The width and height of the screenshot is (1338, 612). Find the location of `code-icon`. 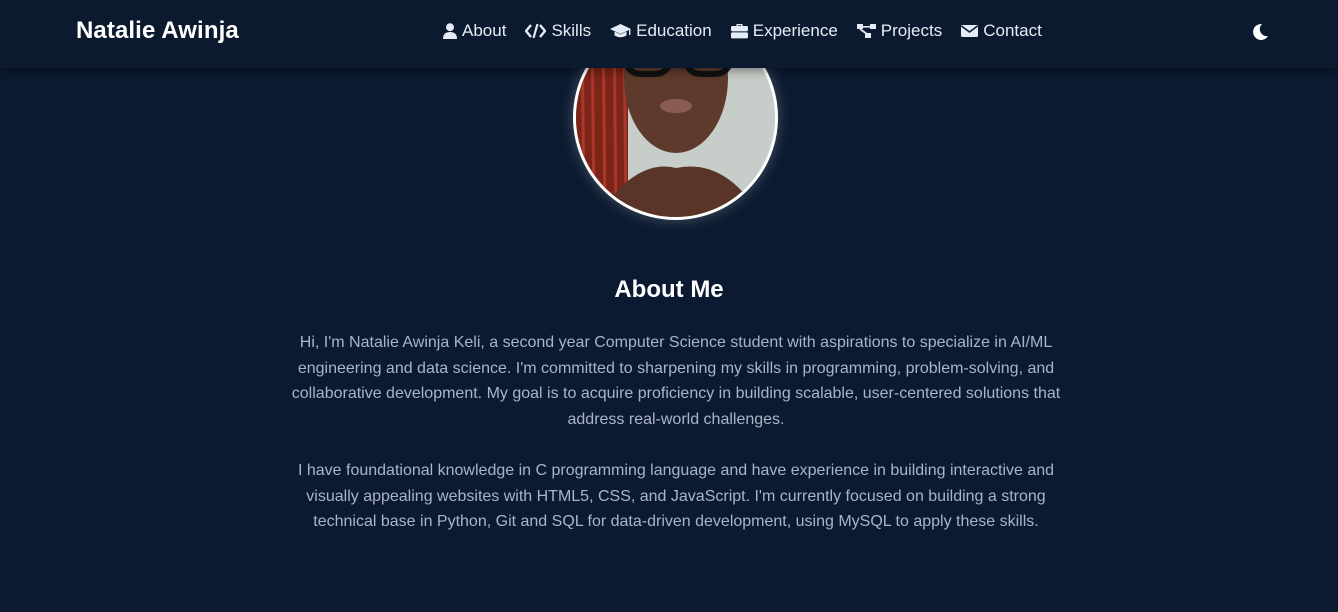

code-icon is located at coordinates (536, 31).